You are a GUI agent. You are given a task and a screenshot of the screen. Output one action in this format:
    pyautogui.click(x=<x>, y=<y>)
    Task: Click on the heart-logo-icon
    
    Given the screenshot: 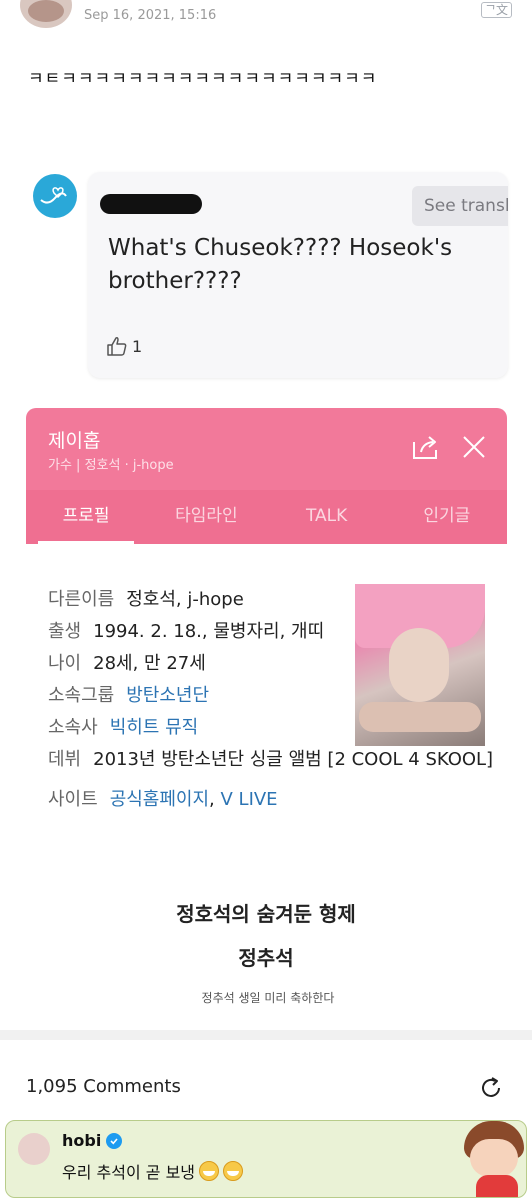 What is the action you would take?
    pyautogui.click(x=53, y=195)
    